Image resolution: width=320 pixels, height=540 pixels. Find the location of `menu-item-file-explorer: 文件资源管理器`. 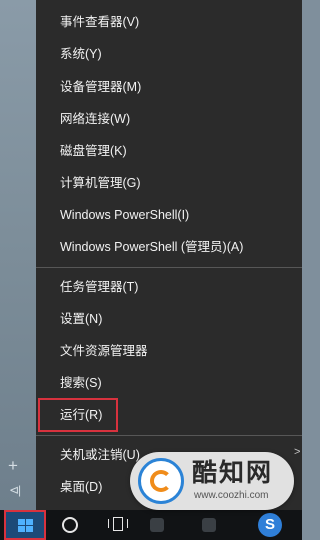

menu-item-file-explorer: 文件资源管理器 is located at coordinates (104, 351).